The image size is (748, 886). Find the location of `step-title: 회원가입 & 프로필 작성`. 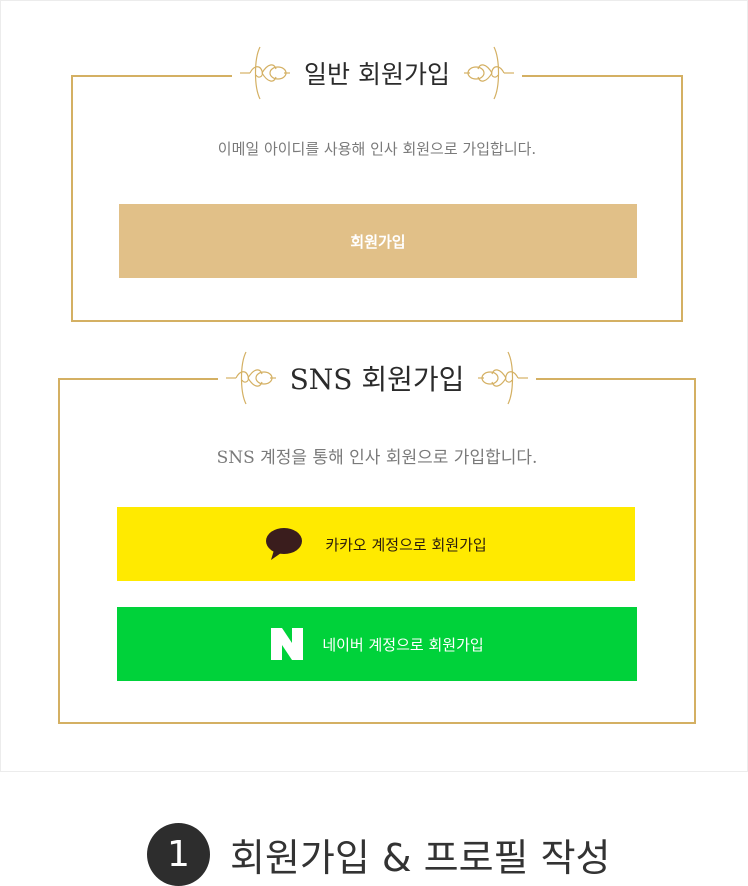

step-title: 회원가입 & 프로필 작성 is located at coordinates (420, 858).